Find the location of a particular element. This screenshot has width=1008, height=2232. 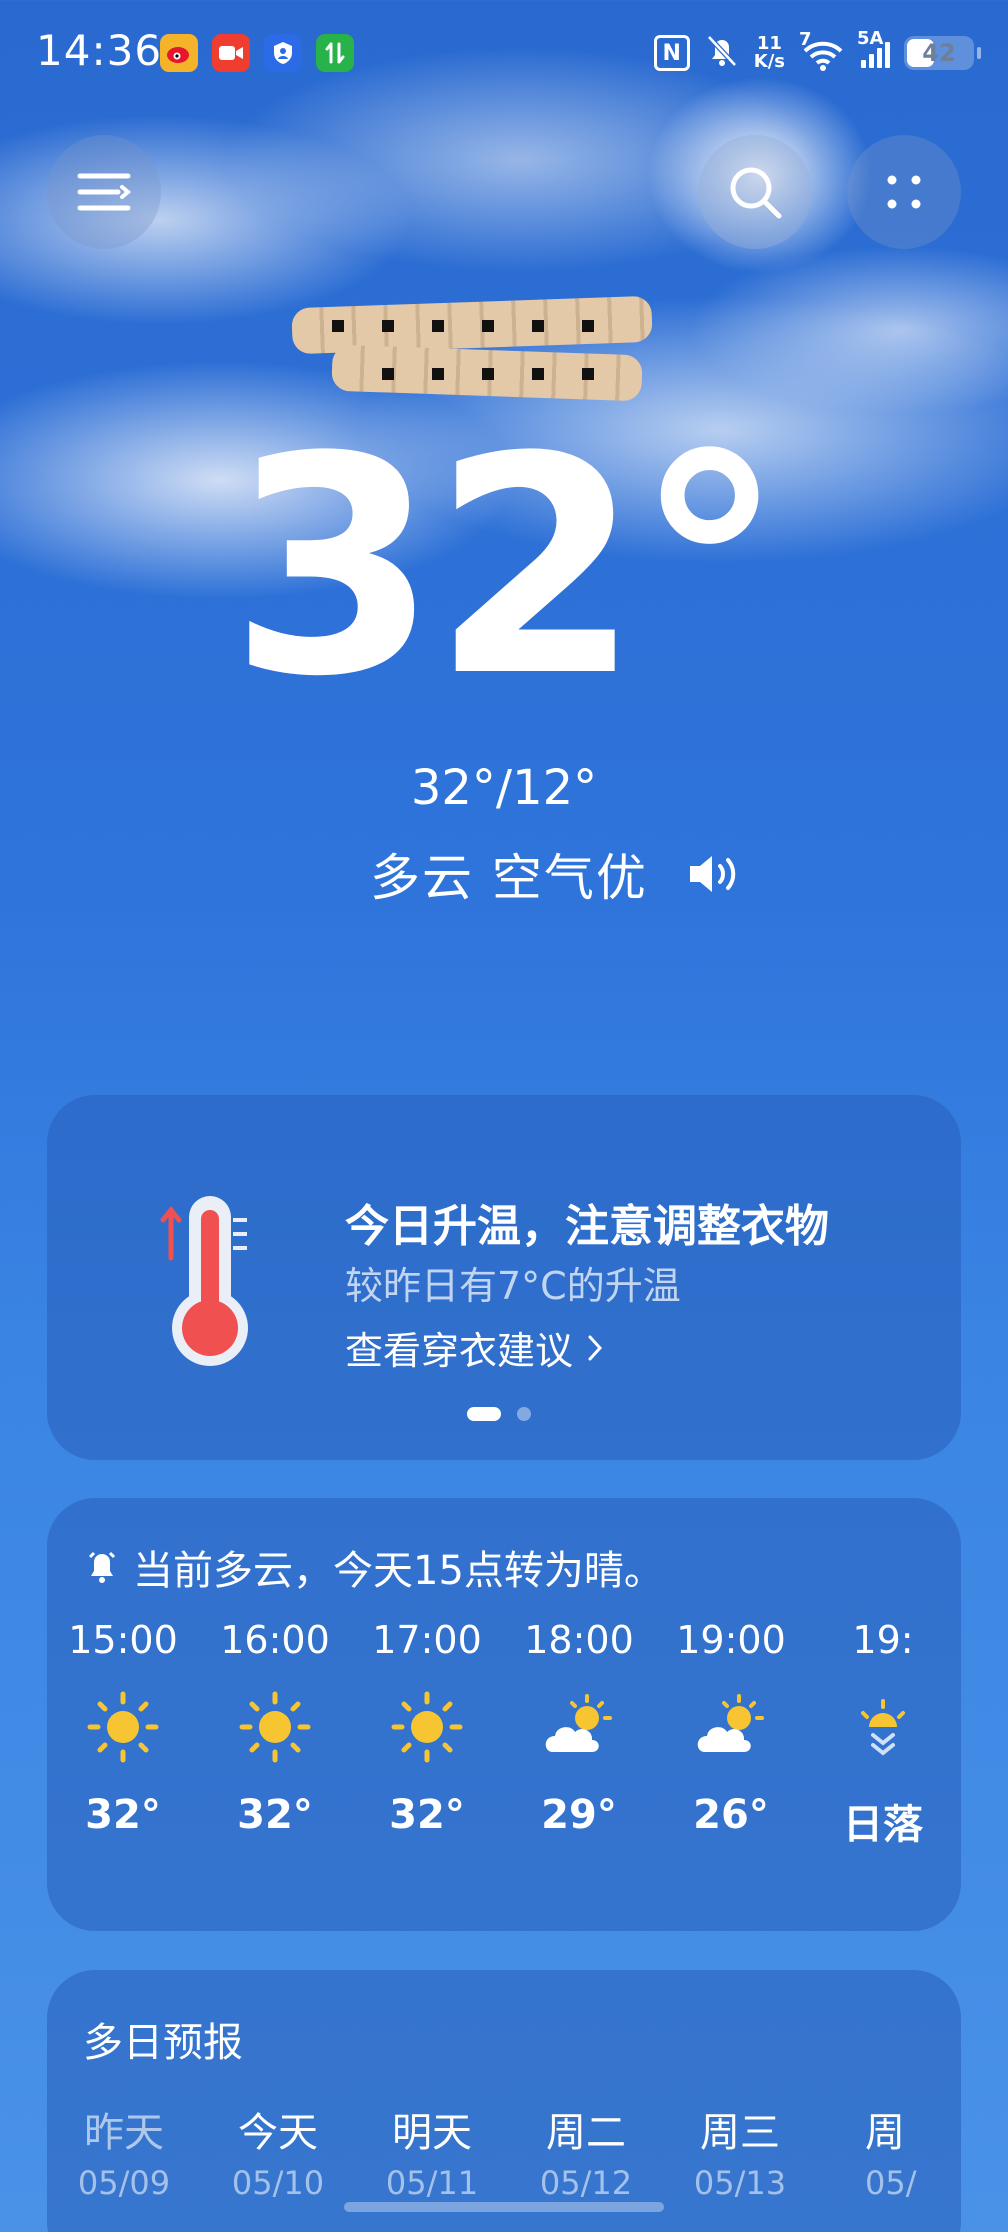

page-indicator is located at coordinates (499, 1414).